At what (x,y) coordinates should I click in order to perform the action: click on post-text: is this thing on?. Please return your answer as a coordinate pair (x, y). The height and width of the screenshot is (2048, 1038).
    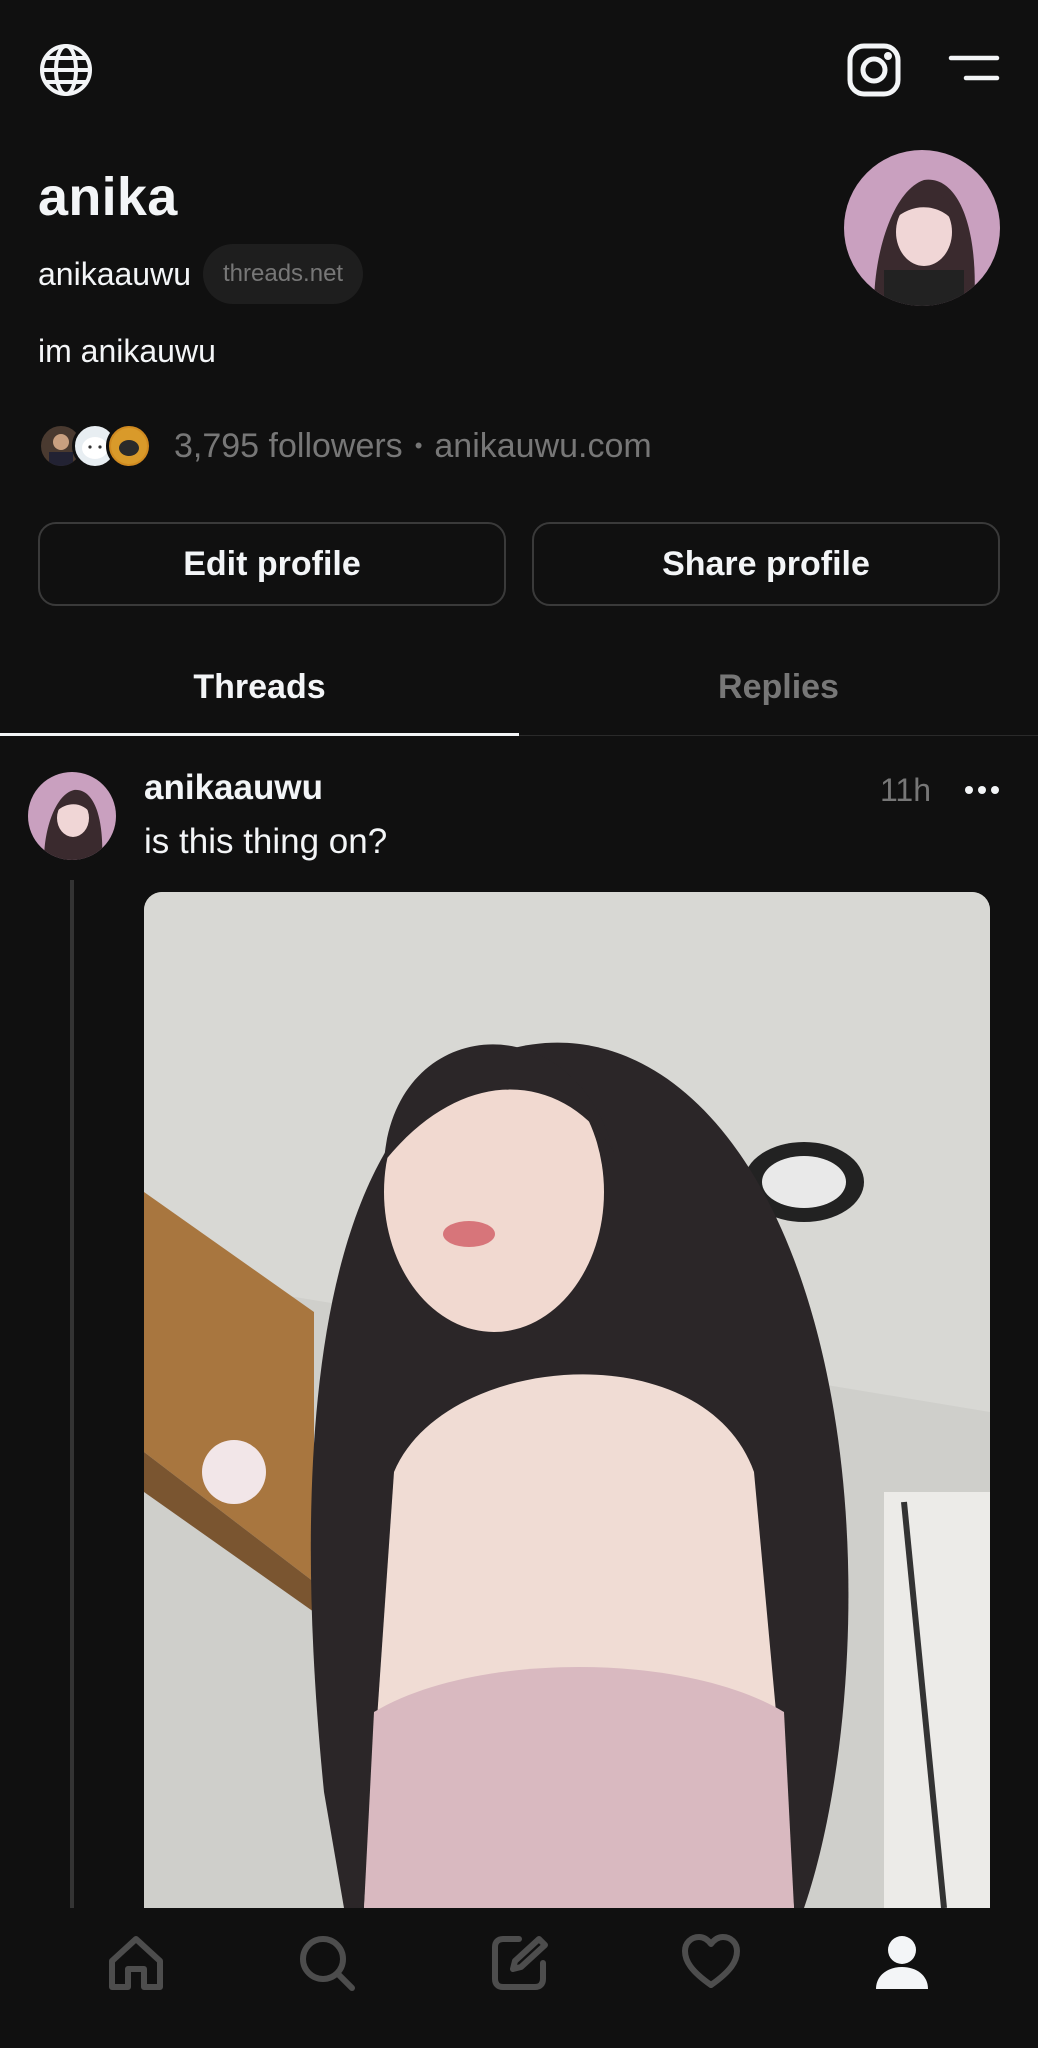
    Looking at the image, I should click on (266, 841).